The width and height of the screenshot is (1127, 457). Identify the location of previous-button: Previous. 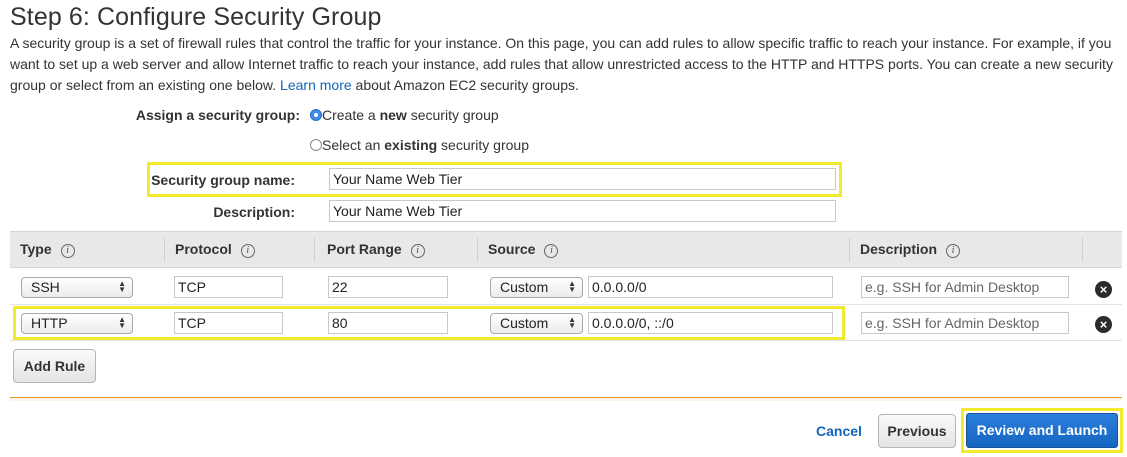
(917, 431).